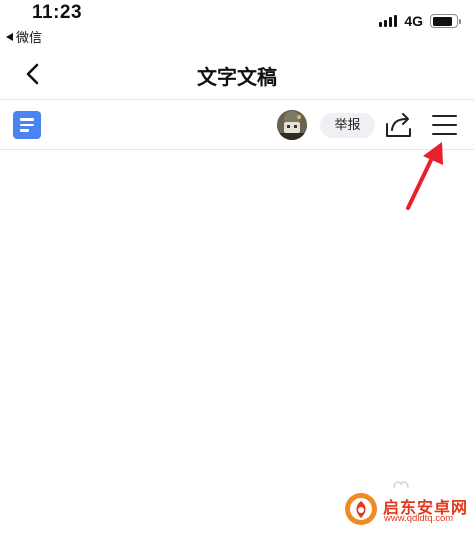 The height and width of the screenshot is (533, 474). Describe the element at coordinates (237, 77) in the screenshot. I see `page-title: 文字文稿` at that location.